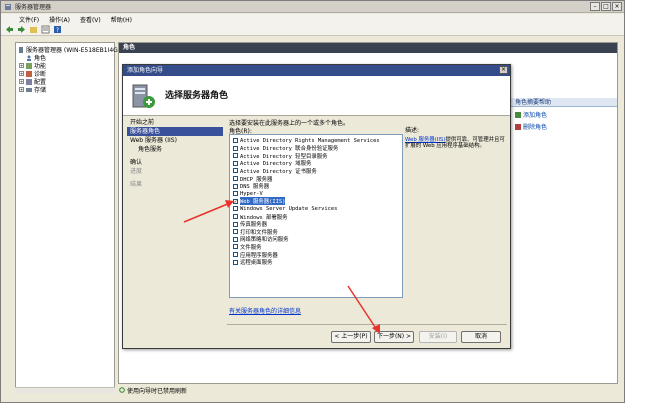 The image size is (660, 410). What do you see at coordinates (21, 29) in the screenshot?
I see `forward-arrow-icon` at bounding box center [21, 29].